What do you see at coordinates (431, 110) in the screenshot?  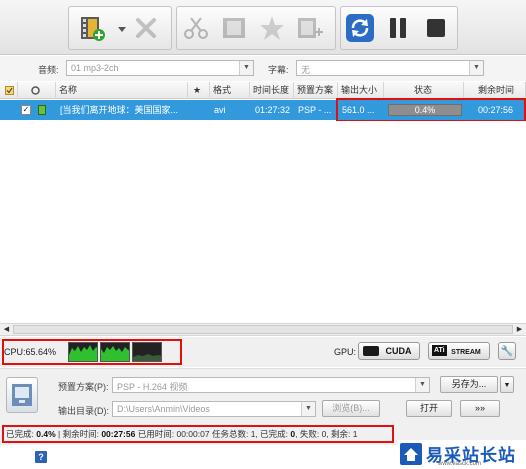 I see `highlight-box-row` at bounding box center [431, 110].